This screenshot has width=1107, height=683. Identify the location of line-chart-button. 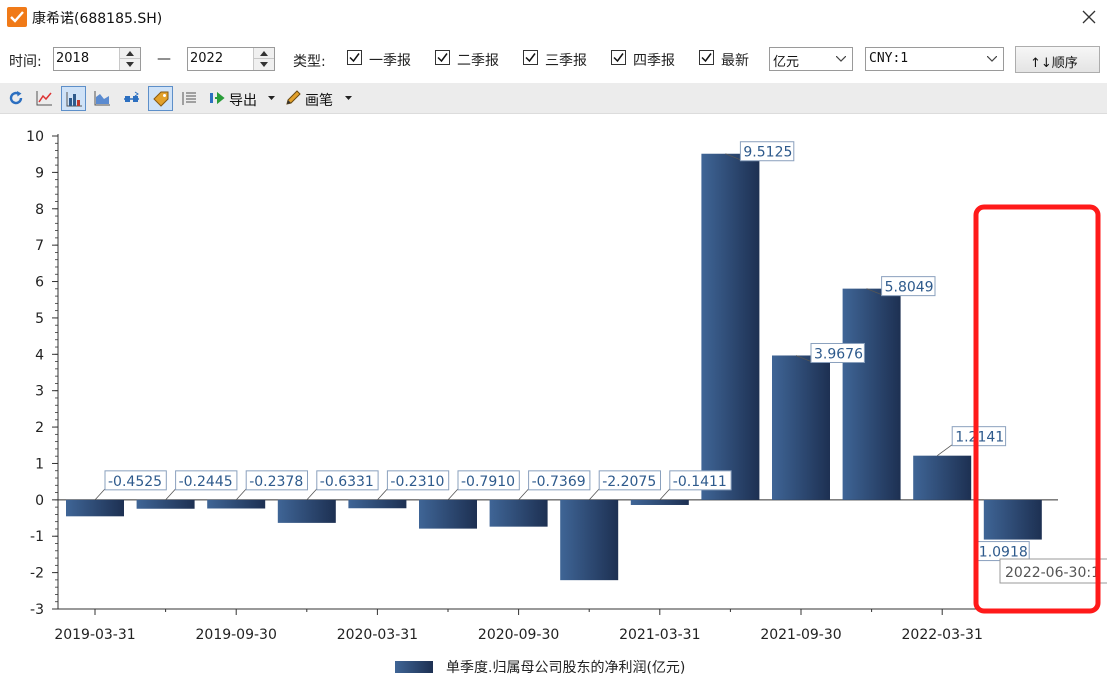
(44, 98).